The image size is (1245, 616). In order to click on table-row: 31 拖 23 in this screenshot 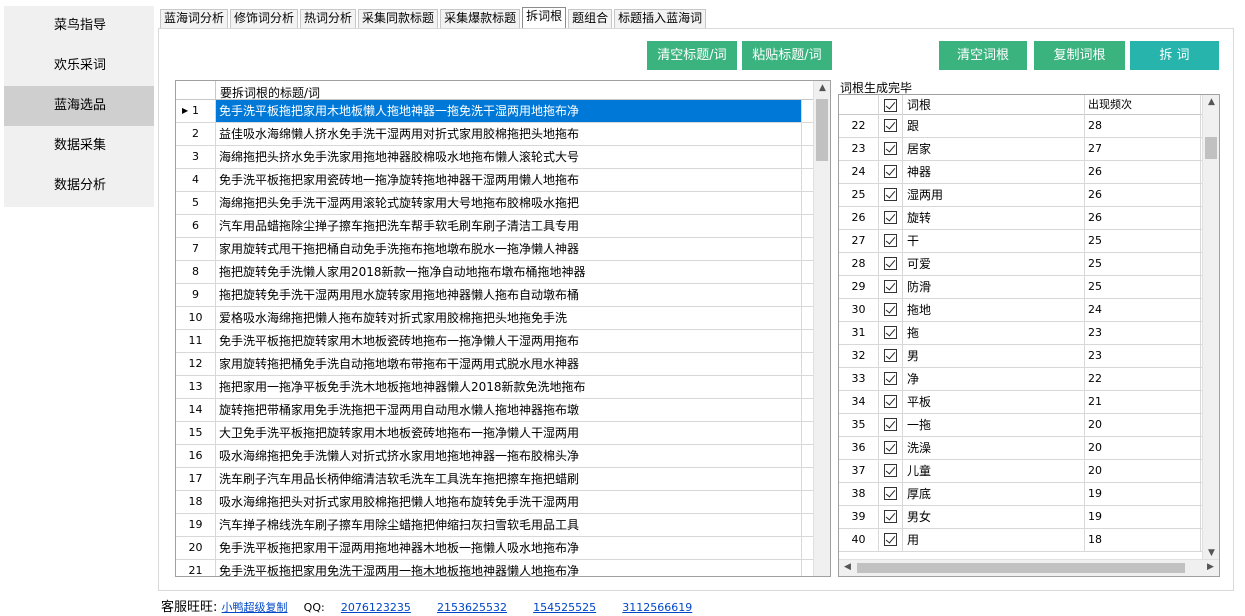, I will do `click(1029, 333)`.